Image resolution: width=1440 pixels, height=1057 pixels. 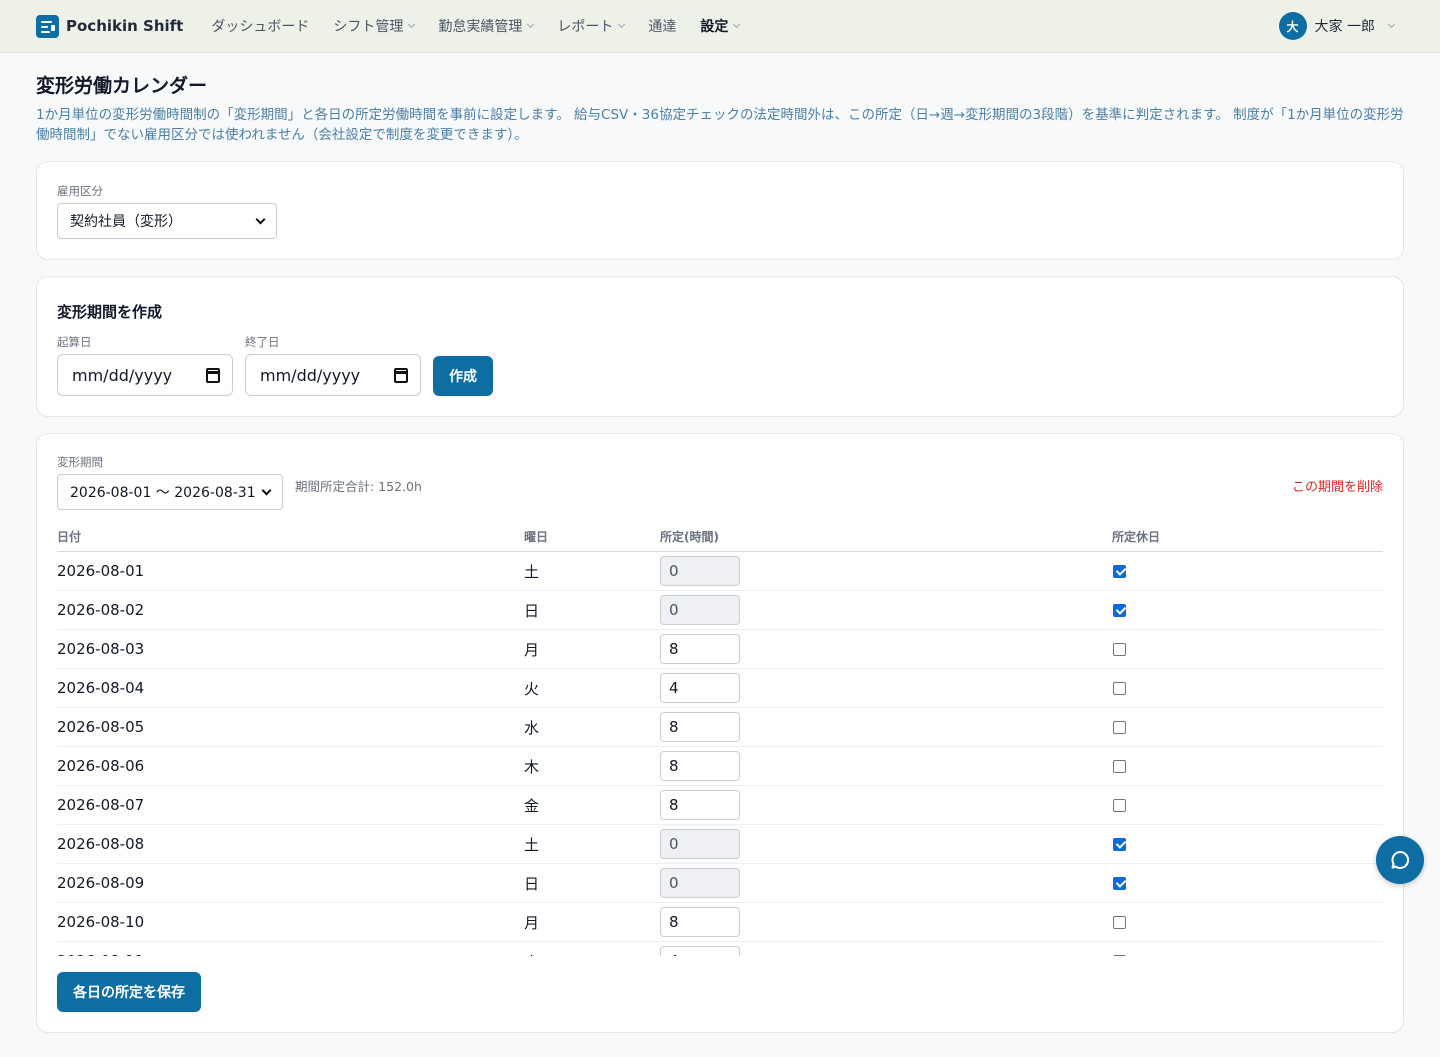 What do you see at coordinates (1400, 860) in the screenshot?
I see `chat-button` at bounding box center [1400, 860].